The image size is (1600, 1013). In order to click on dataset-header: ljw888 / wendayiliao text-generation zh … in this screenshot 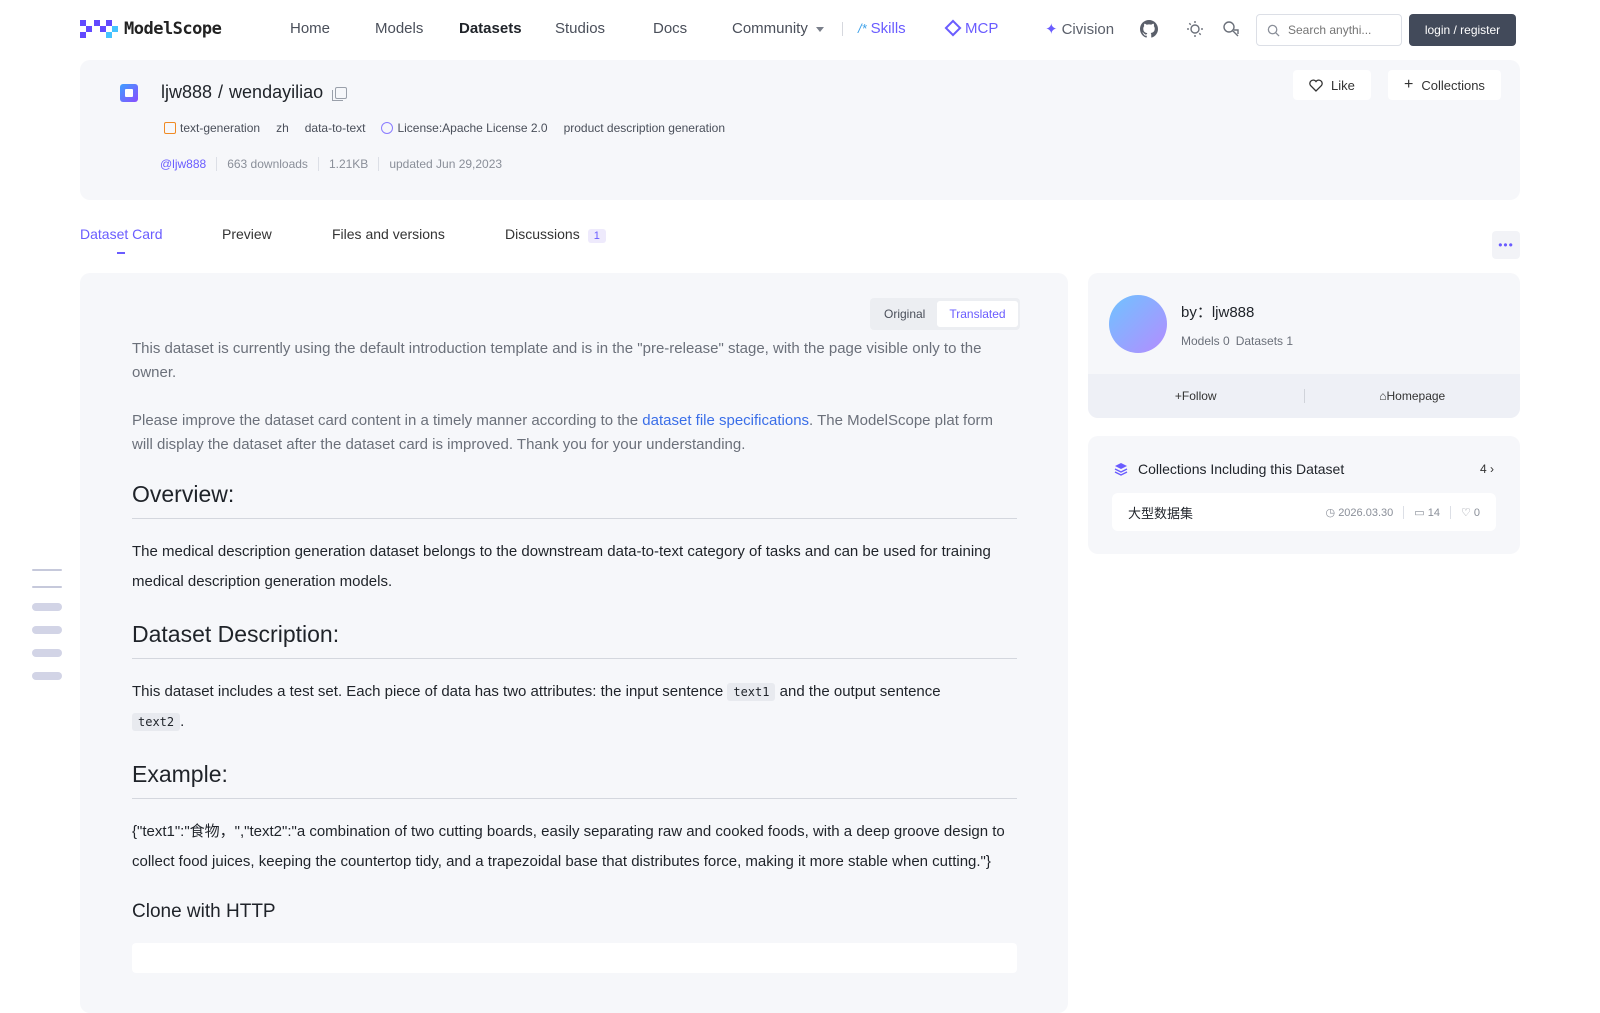, I will do `click(800, 130)`.